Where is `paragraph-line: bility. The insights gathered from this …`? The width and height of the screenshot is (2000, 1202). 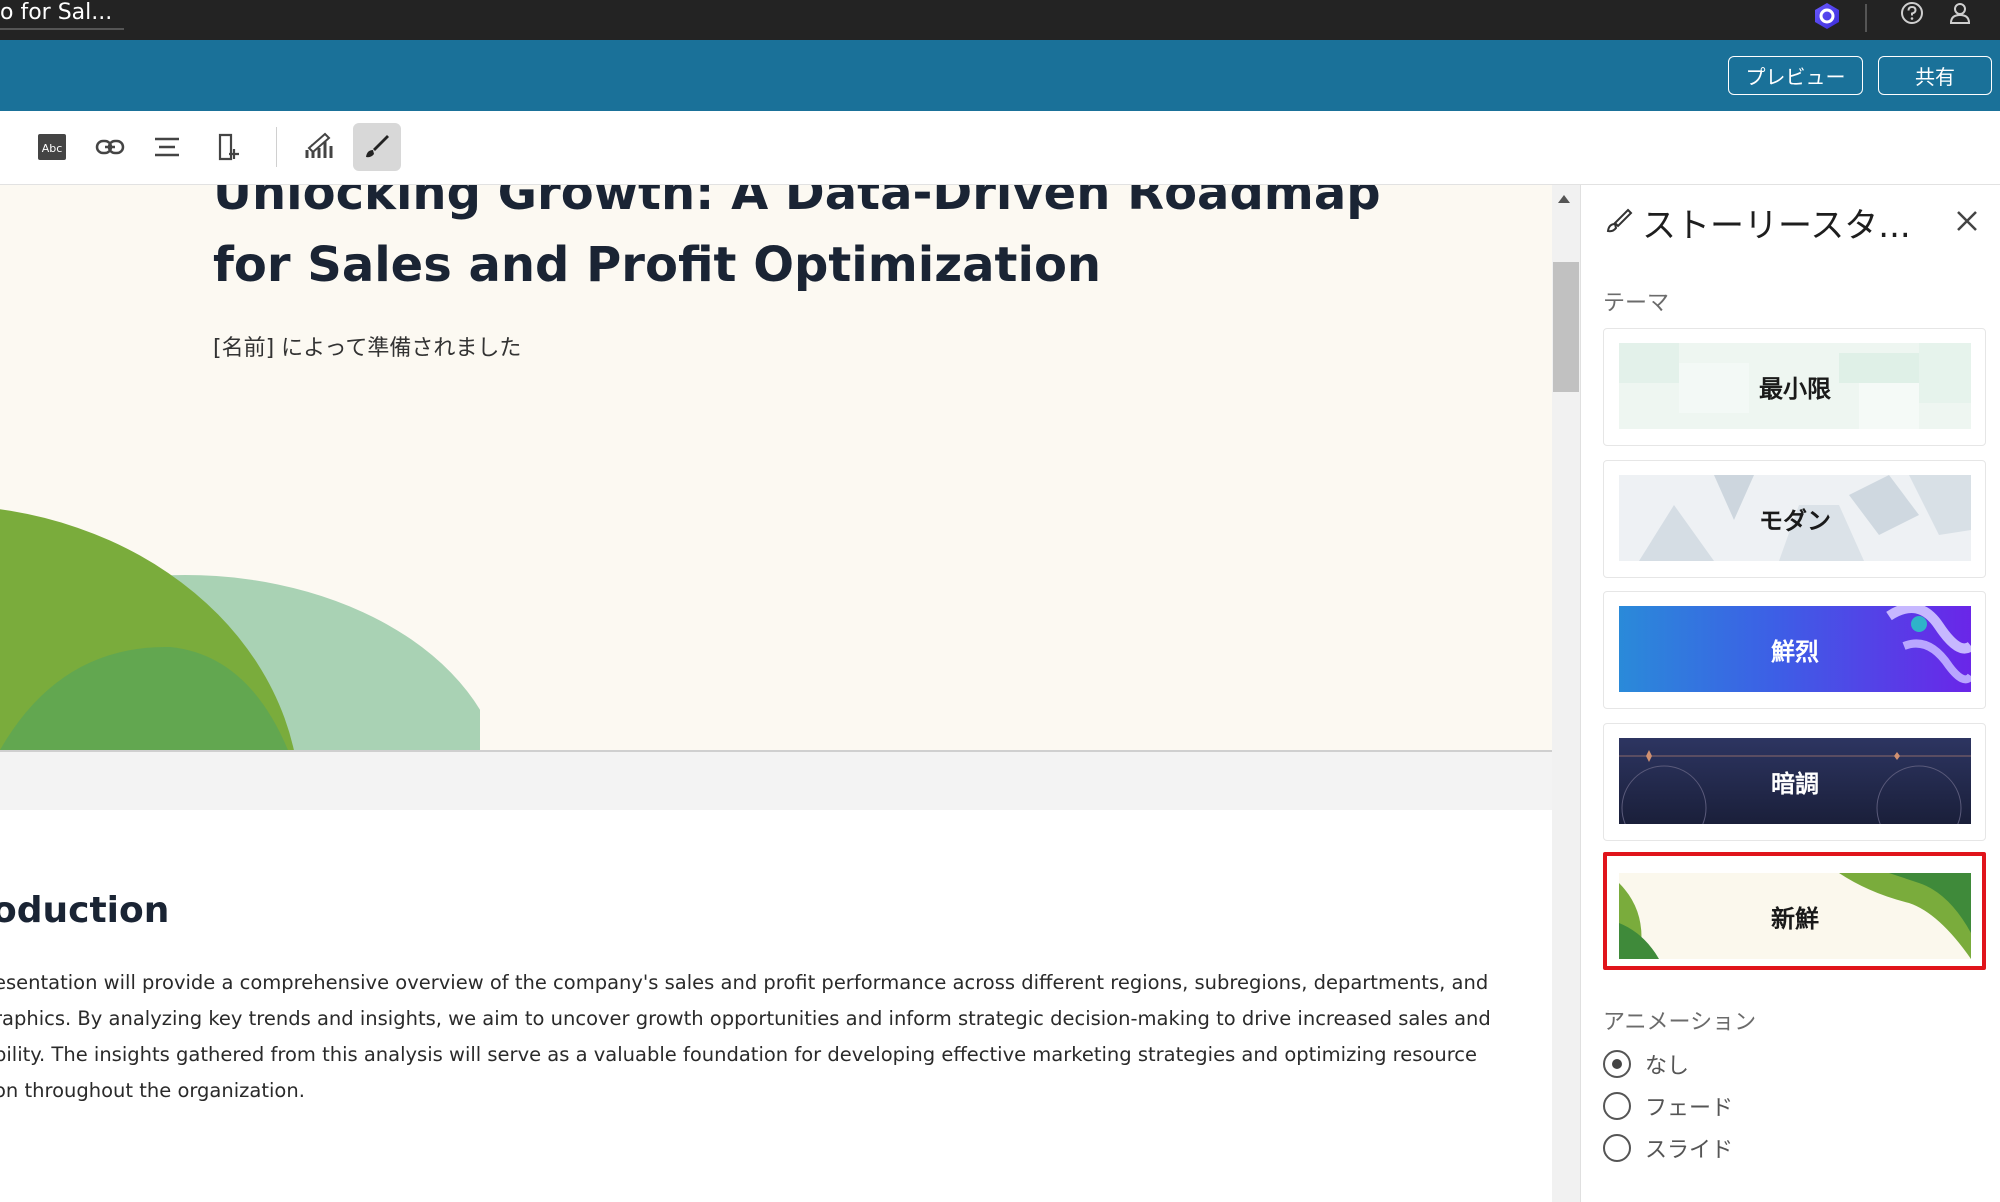 paragraph-line: bility. The insights gathered from this … is located at coordinates (739, 1054).